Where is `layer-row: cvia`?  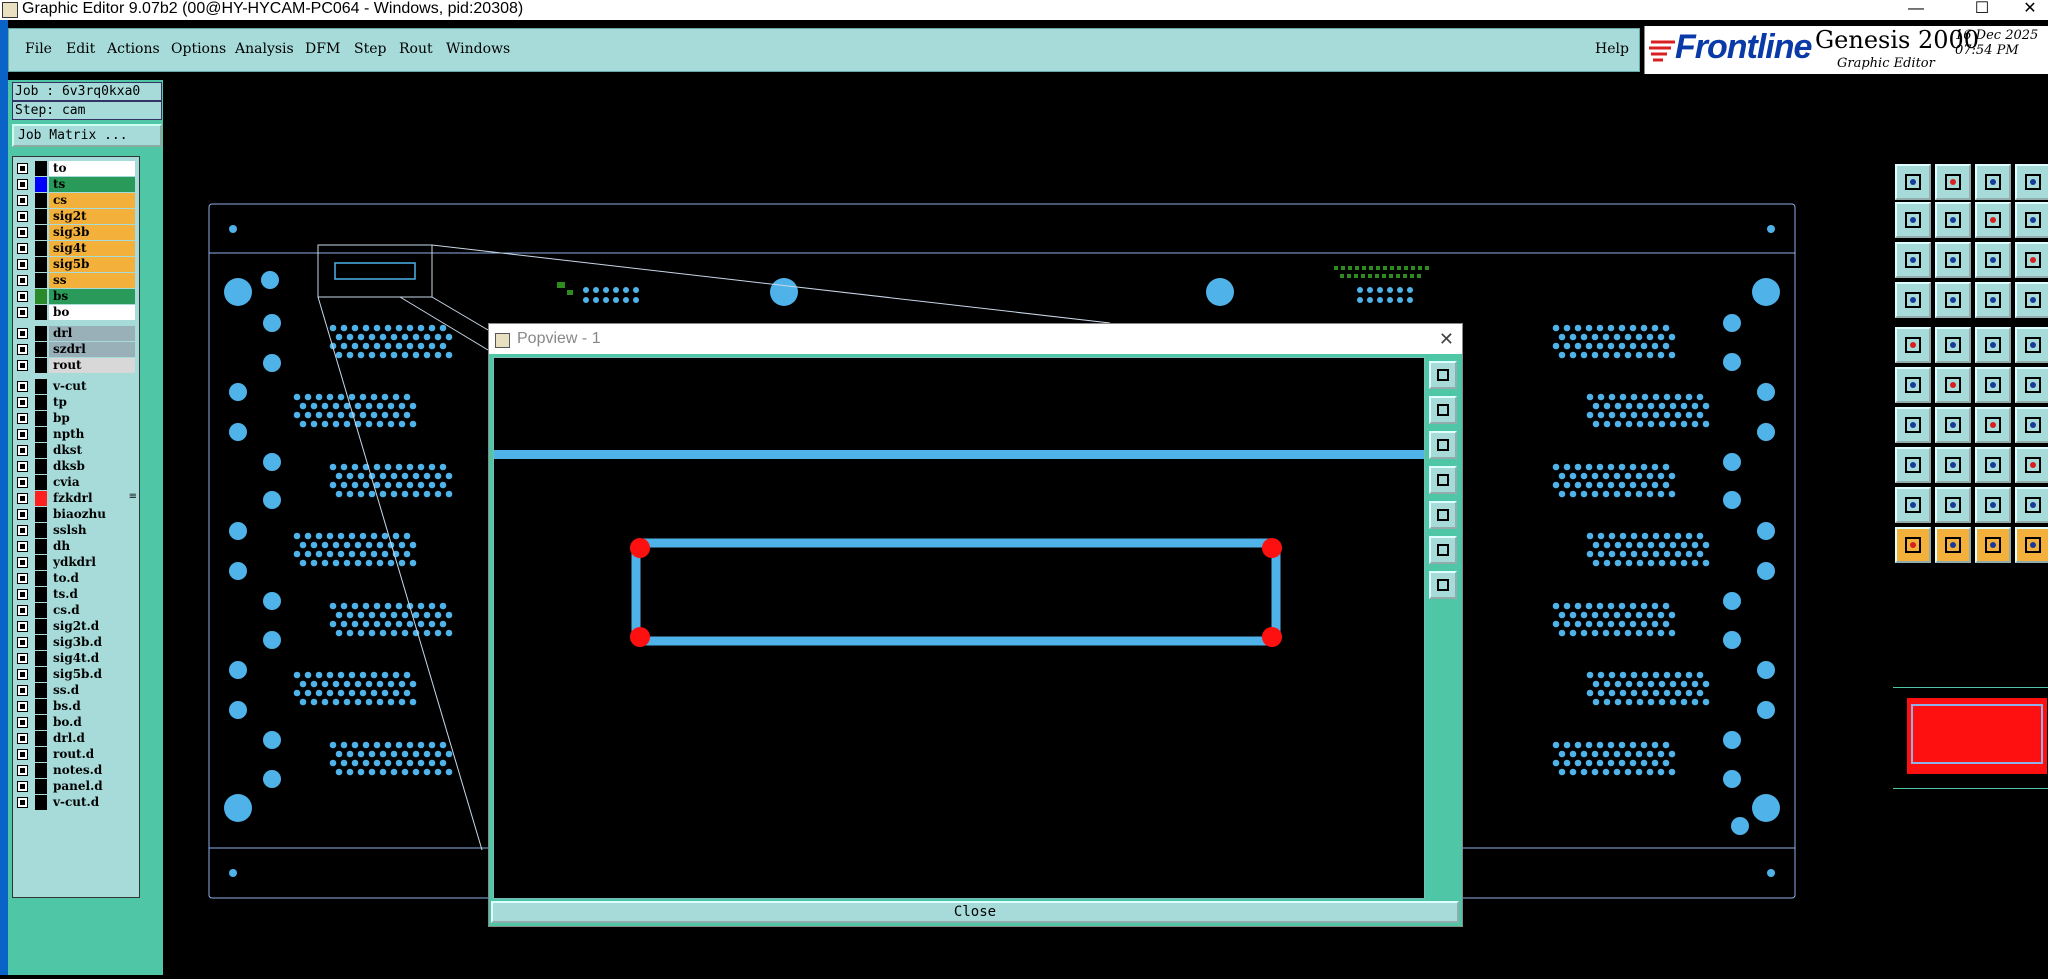
layer-row: cvia is located at coordinates (75, 482).